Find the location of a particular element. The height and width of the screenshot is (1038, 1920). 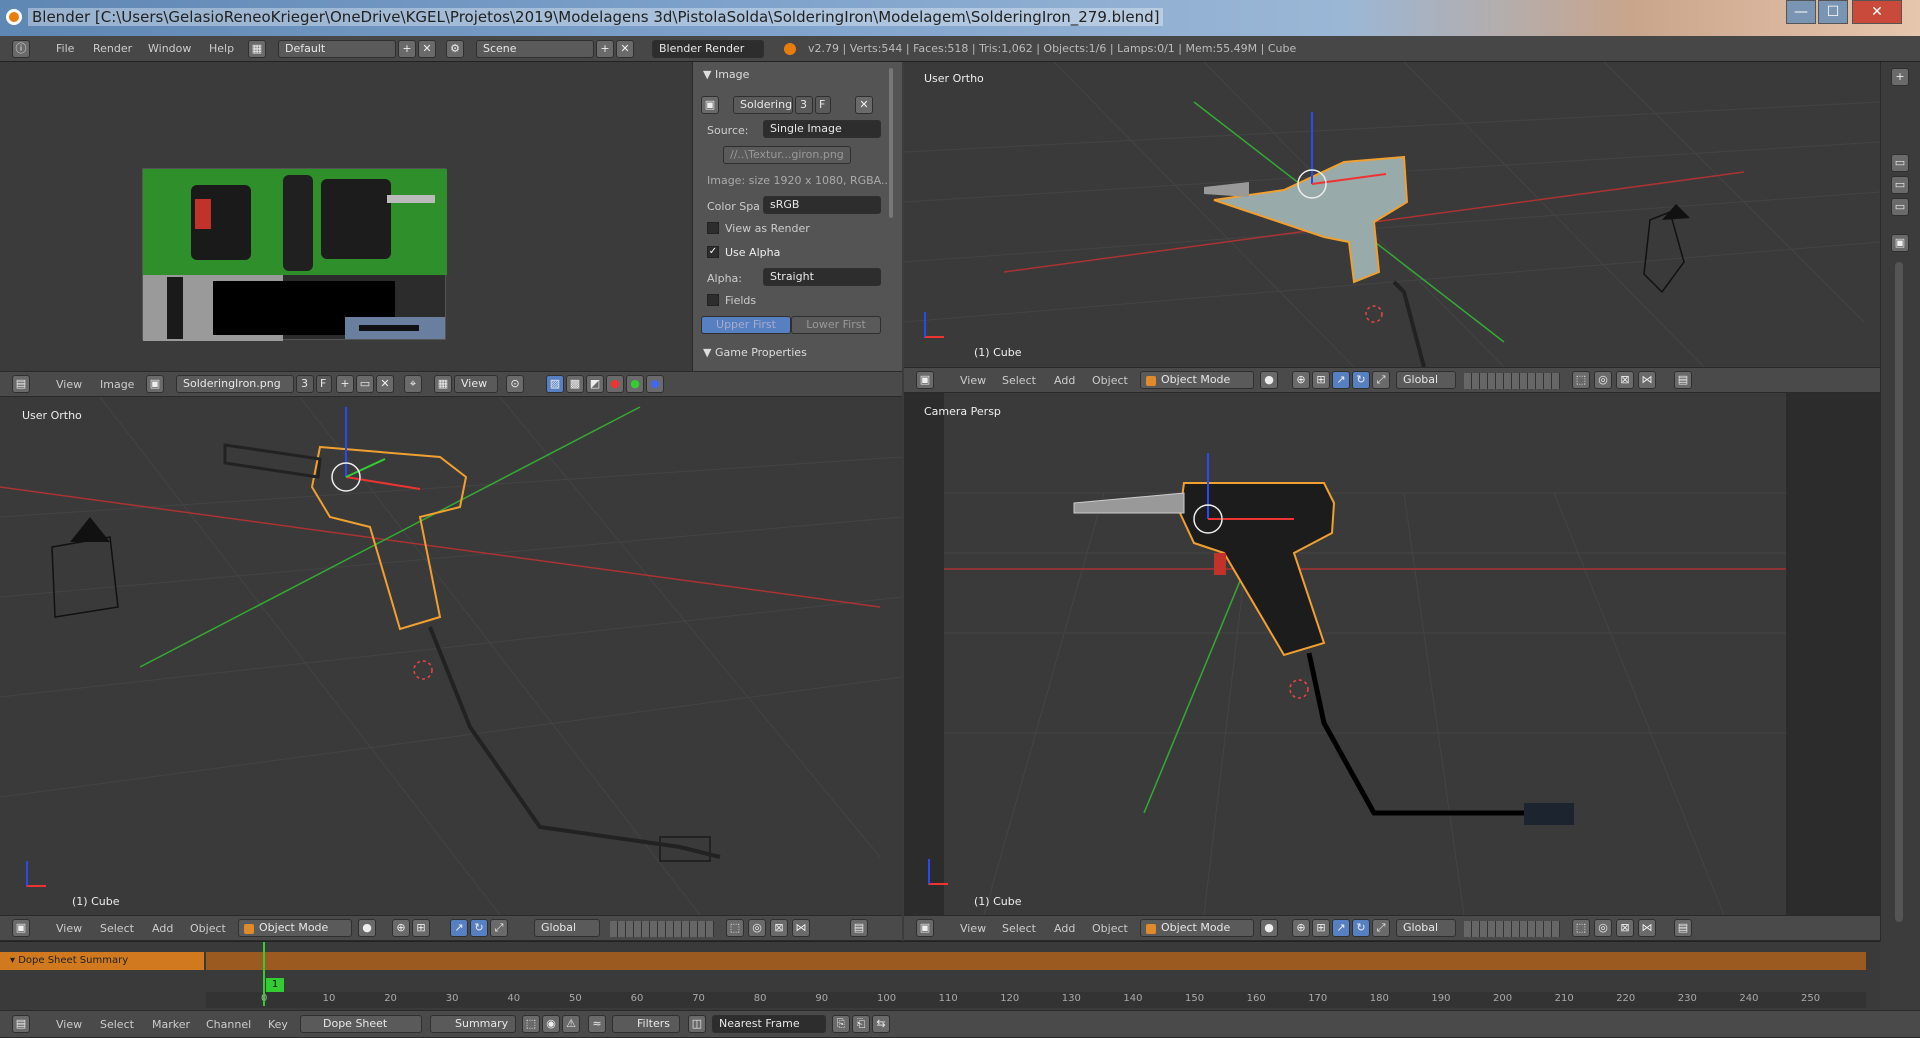

image-unlink-header-button: ✕ is located at coordinates (385, 384).